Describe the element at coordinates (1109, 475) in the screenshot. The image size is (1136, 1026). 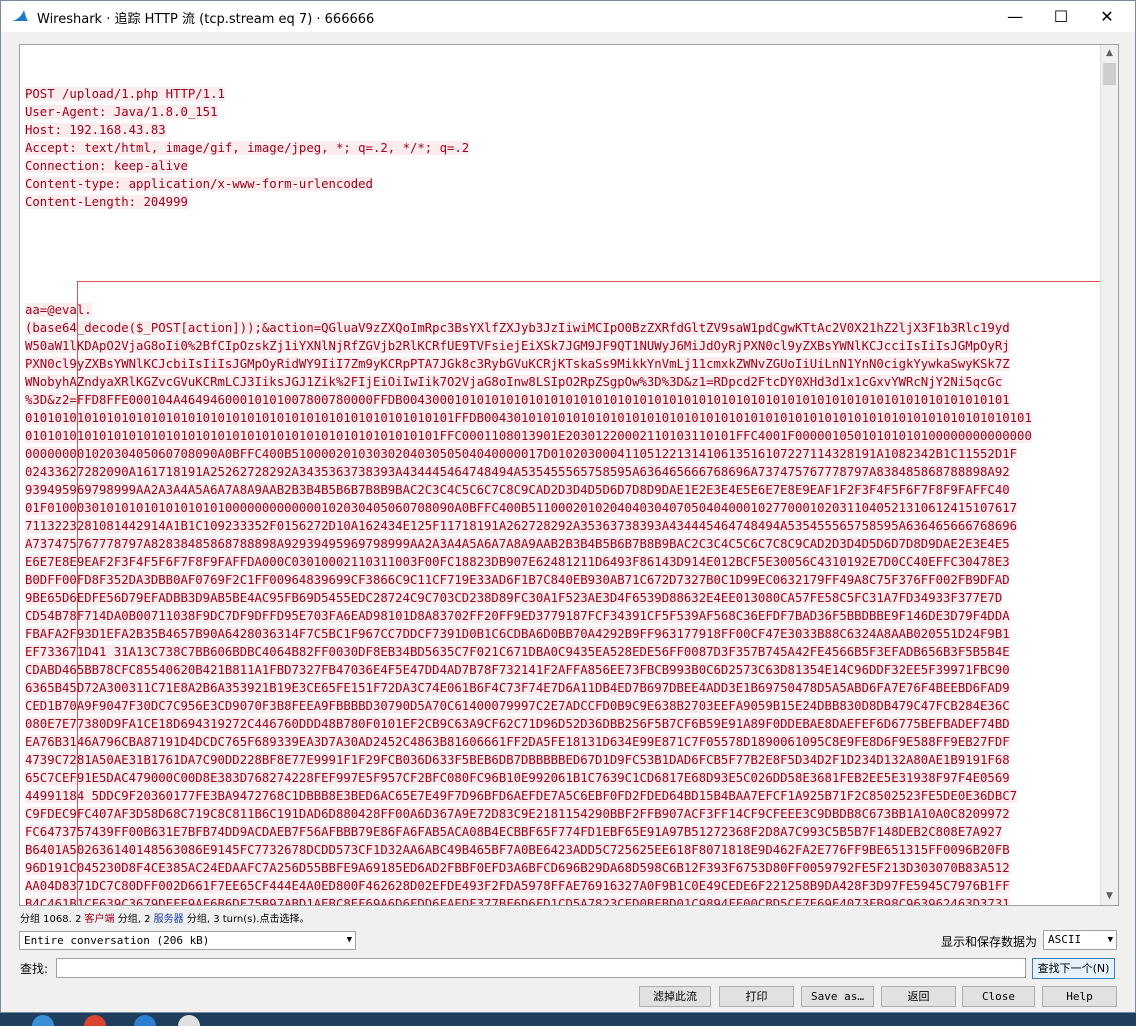
I see `vertical-scrollbar: ▲ ▼` at that location.